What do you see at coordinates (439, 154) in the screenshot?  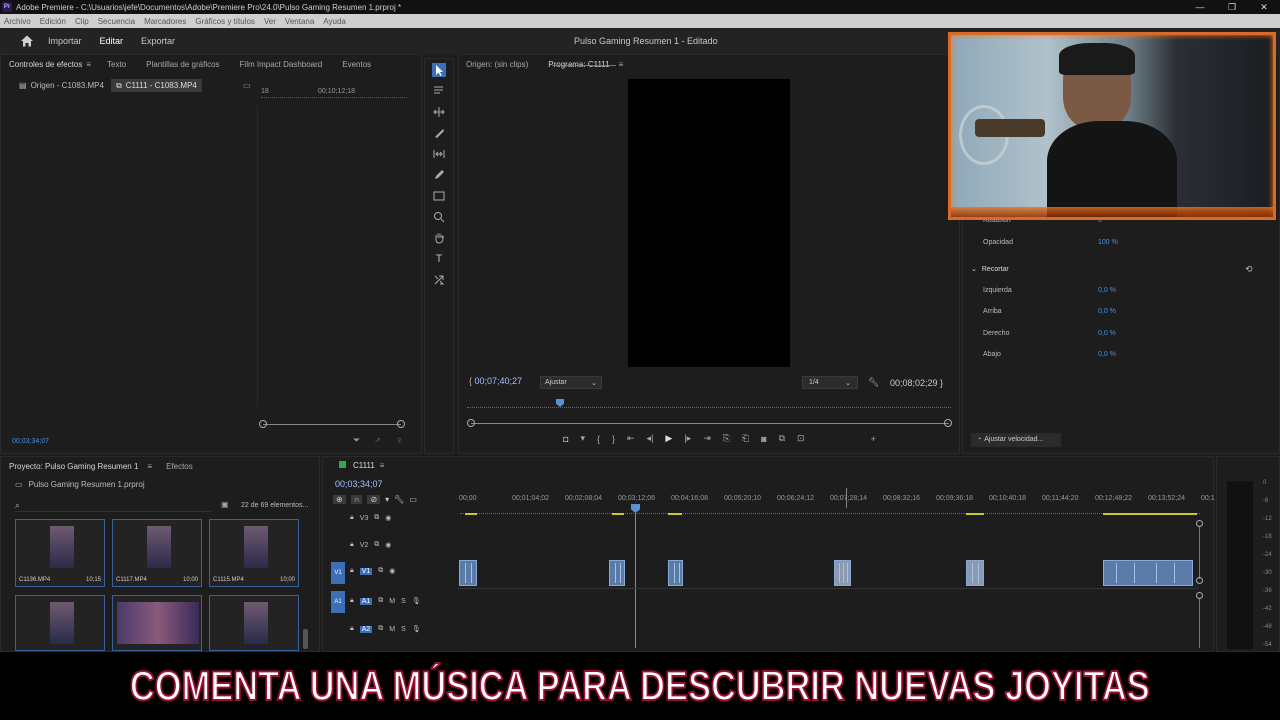 I see `slip-tool-icon` at bounding box center [439, 154].